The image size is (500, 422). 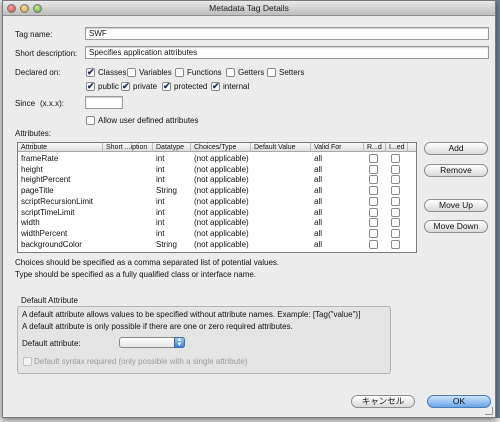 What do you see at coordinates (204, 72) in the screenshot?
I see `declared-on-functions-label: Functions` at bounding box center [204, 72].